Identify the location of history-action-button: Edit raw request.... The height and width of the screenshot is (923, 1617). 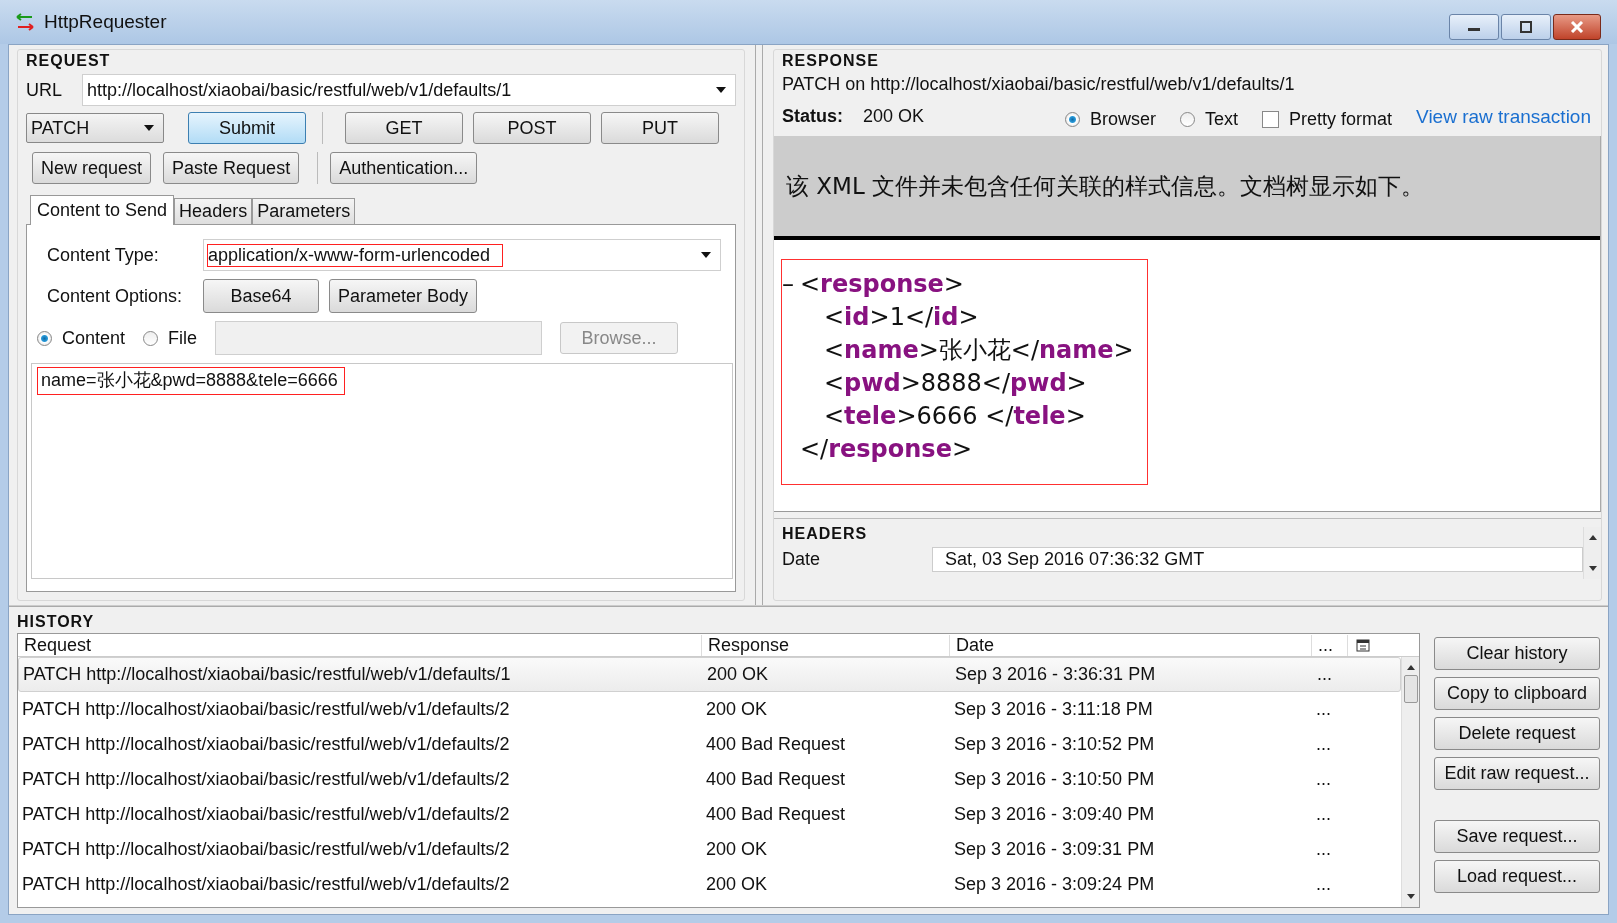
(1517, 773).